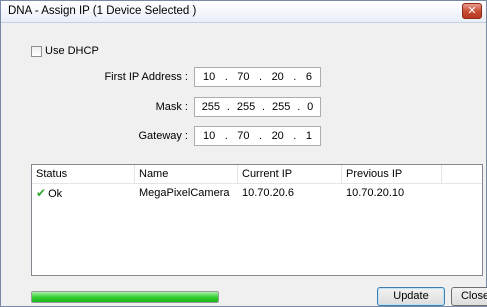 This screenshot has height=307, width=487. I want to click on mask-octet-2: 255, so click(246, 107).